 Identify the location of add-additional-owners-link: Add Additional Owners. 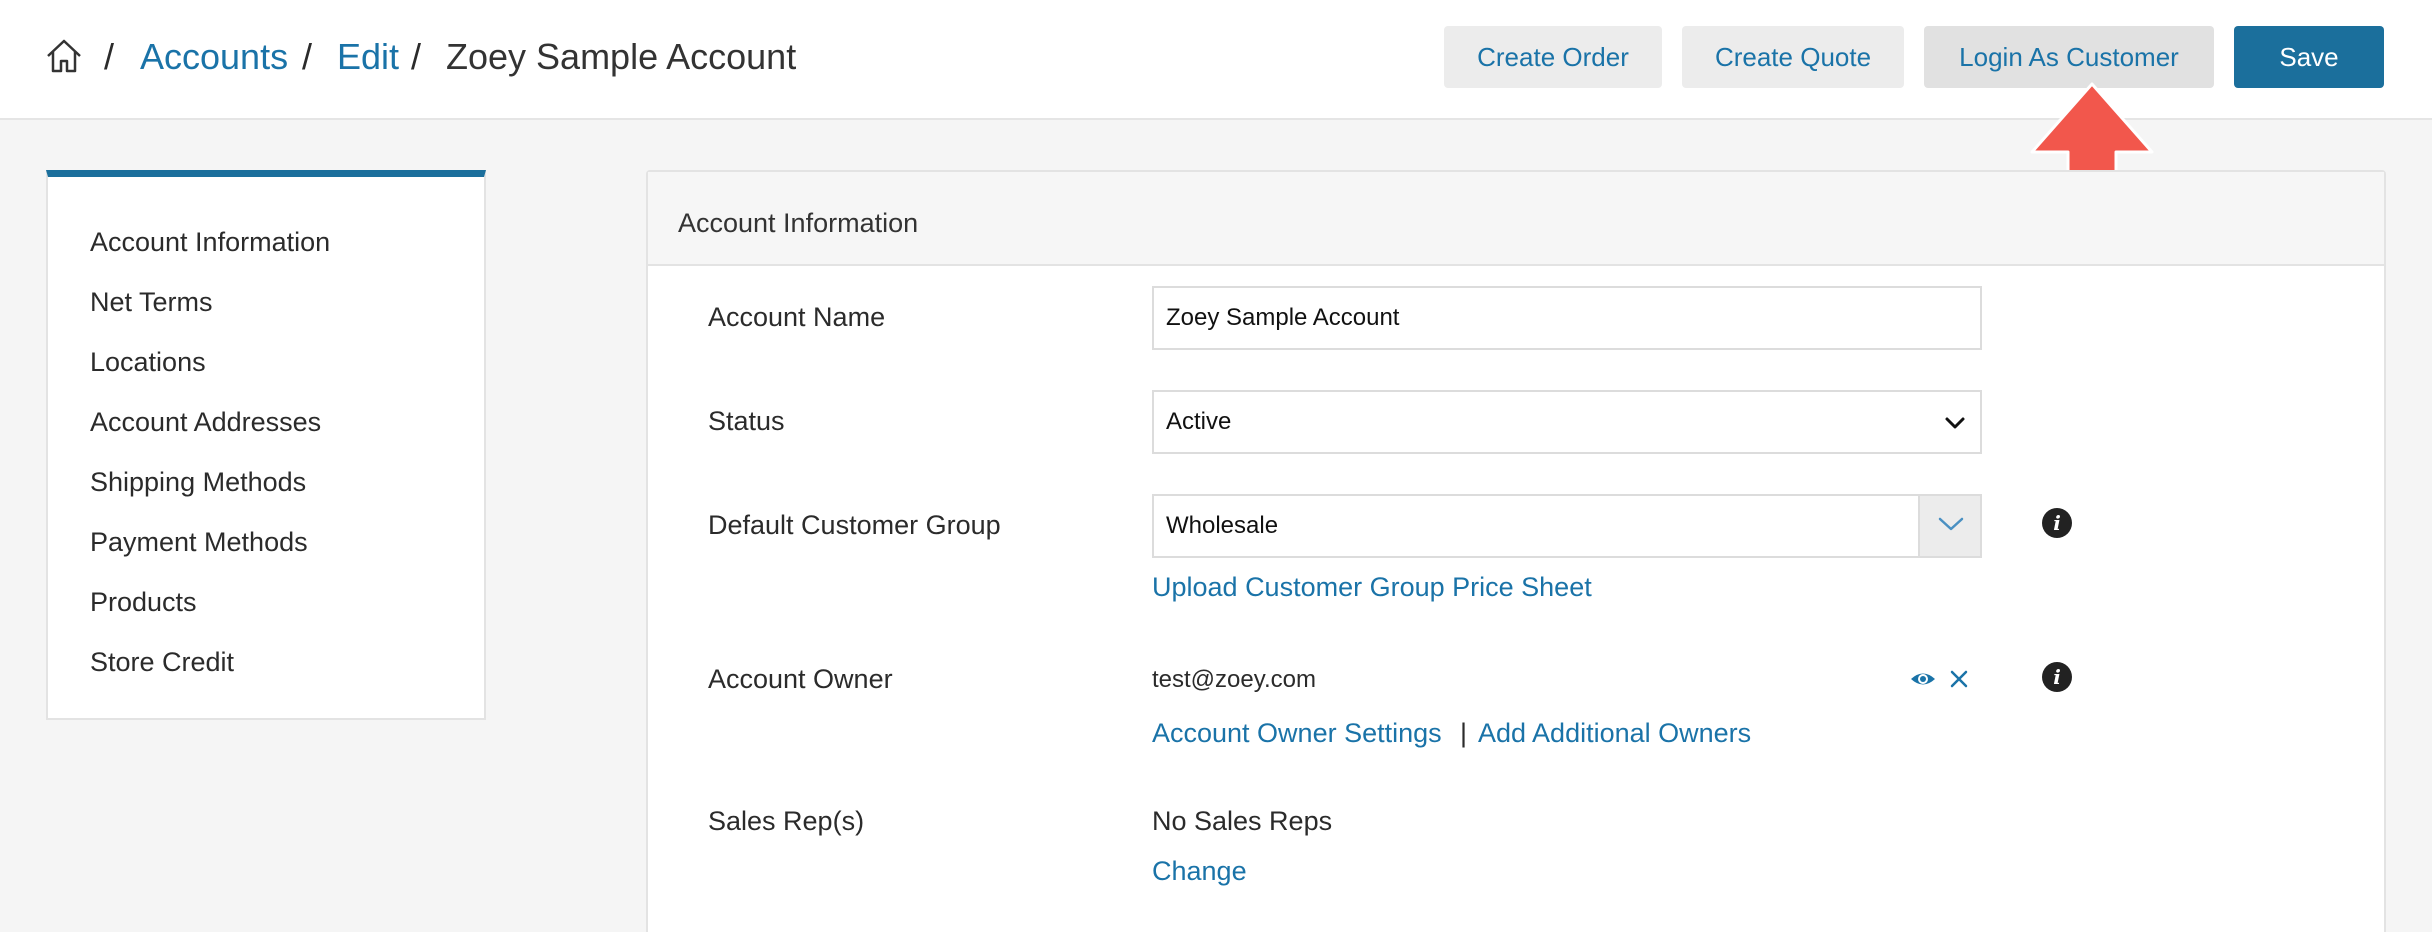
(1614, 733).